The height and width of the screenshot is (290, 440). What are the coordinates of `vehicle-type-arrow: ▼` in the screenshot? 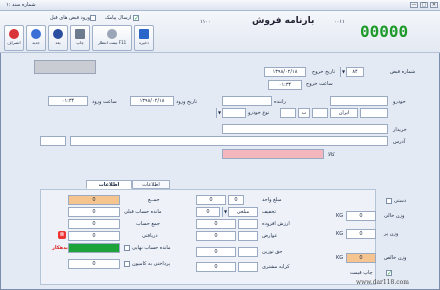 It's located at (219, 113).